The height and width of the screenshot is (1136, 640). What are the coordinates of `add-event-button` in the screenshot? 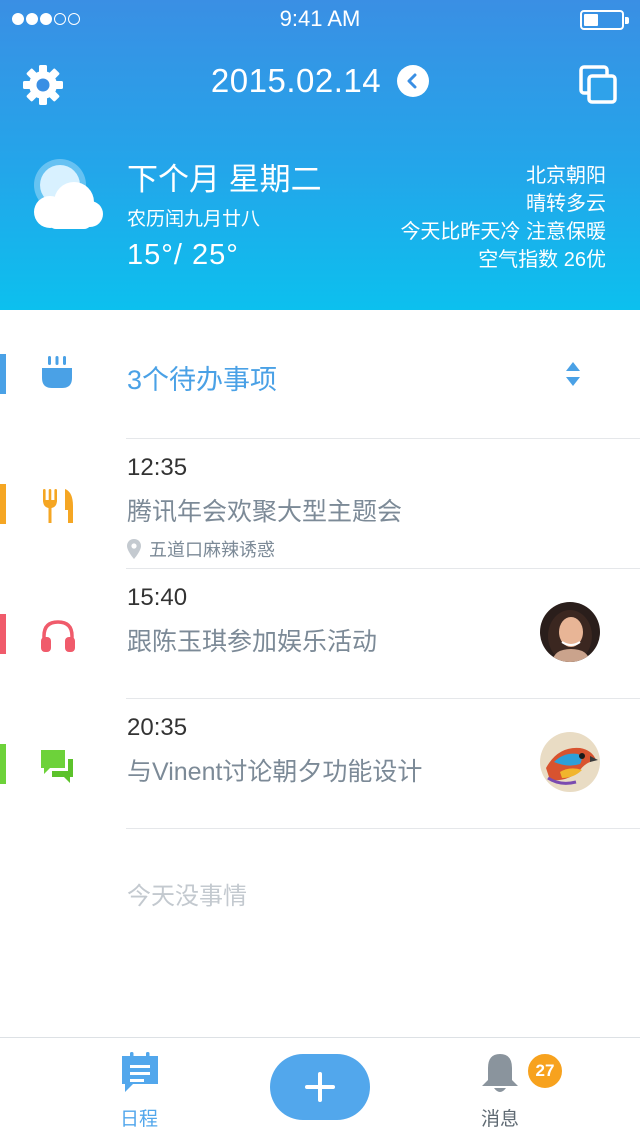 It's located at (320, 1087).